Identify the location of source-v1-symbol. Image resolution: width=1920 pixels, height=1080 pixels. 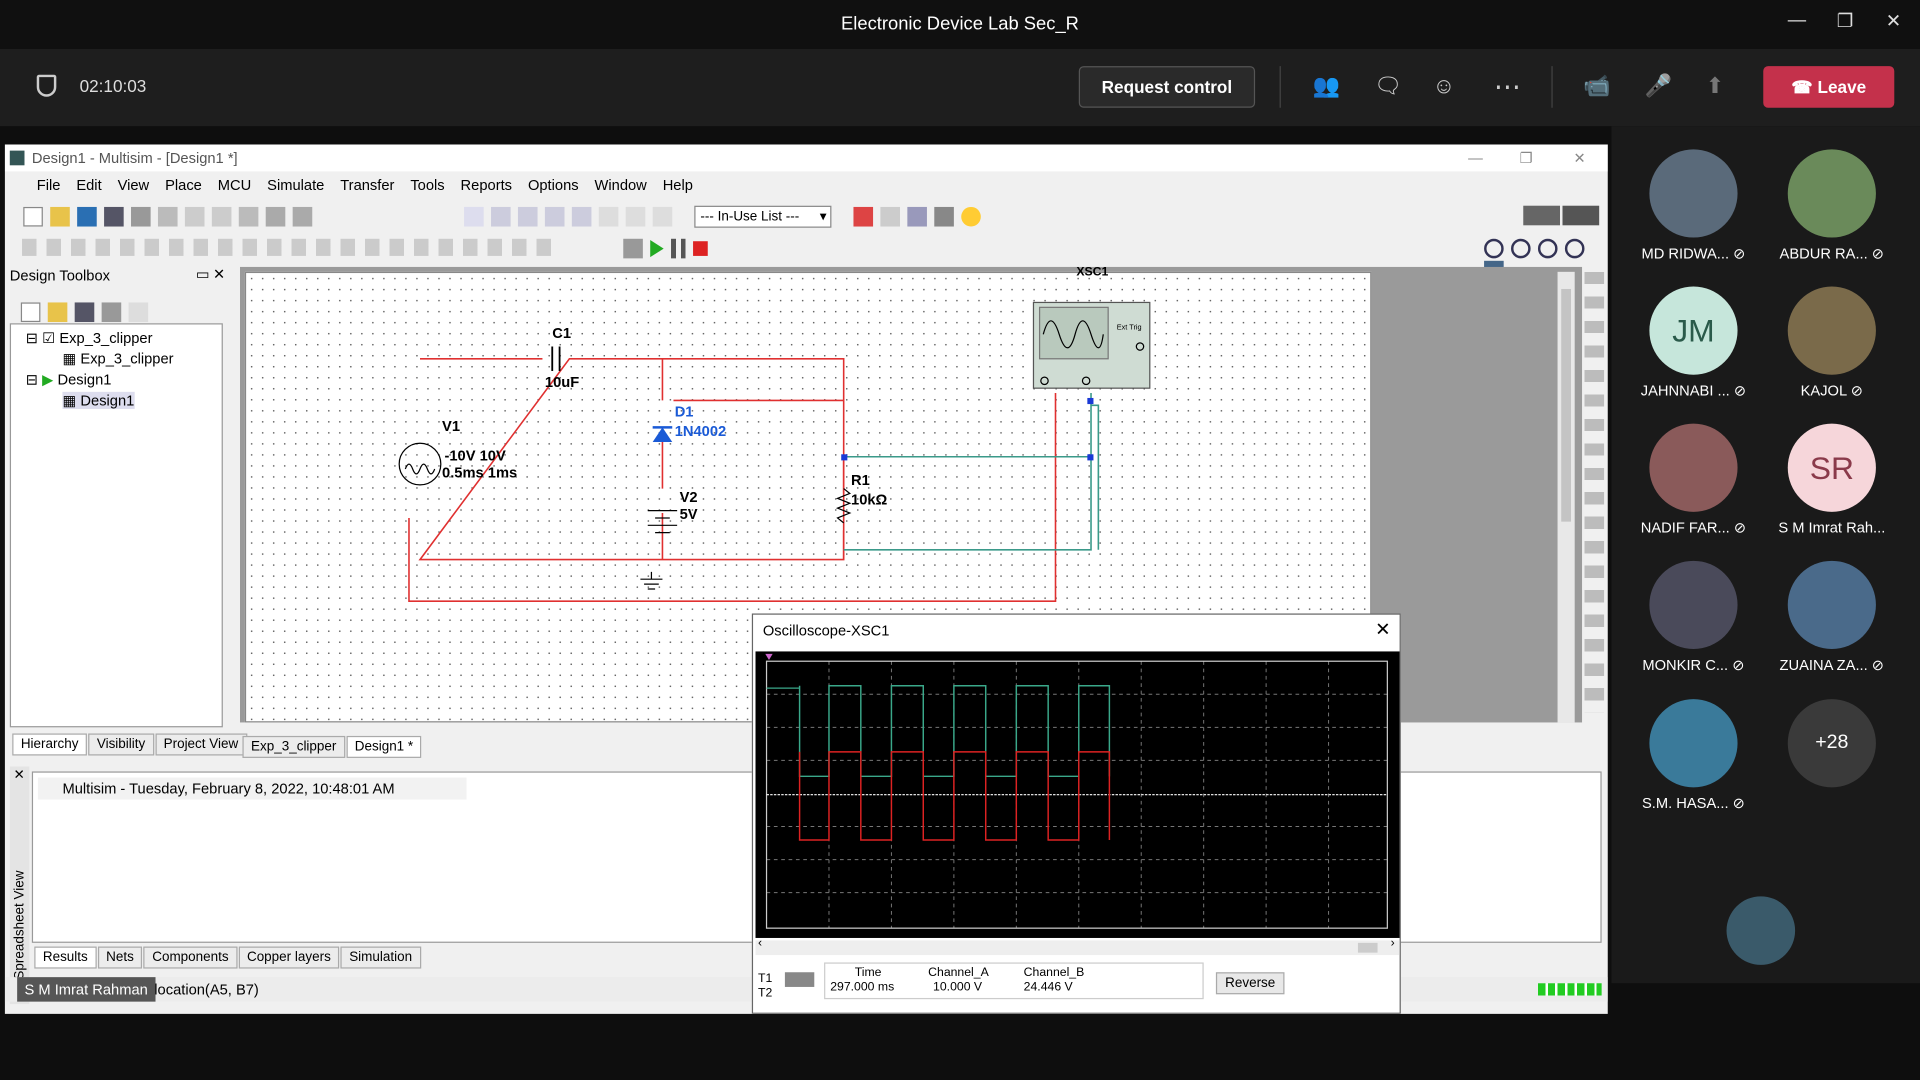
(420, 464).